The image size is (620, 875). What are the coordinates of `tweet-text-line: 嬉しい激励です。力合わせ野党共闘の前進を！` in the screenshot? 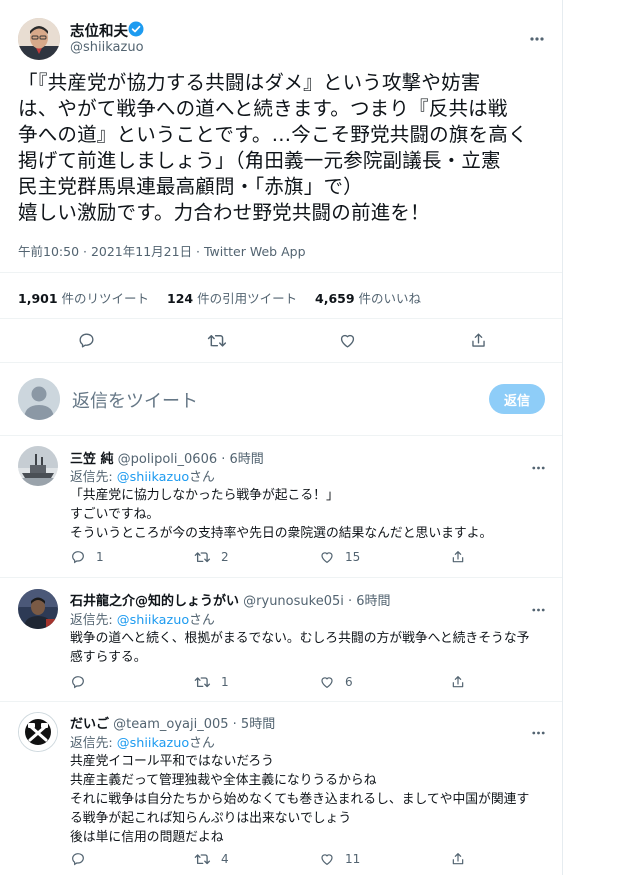 It's located at (224, 212).